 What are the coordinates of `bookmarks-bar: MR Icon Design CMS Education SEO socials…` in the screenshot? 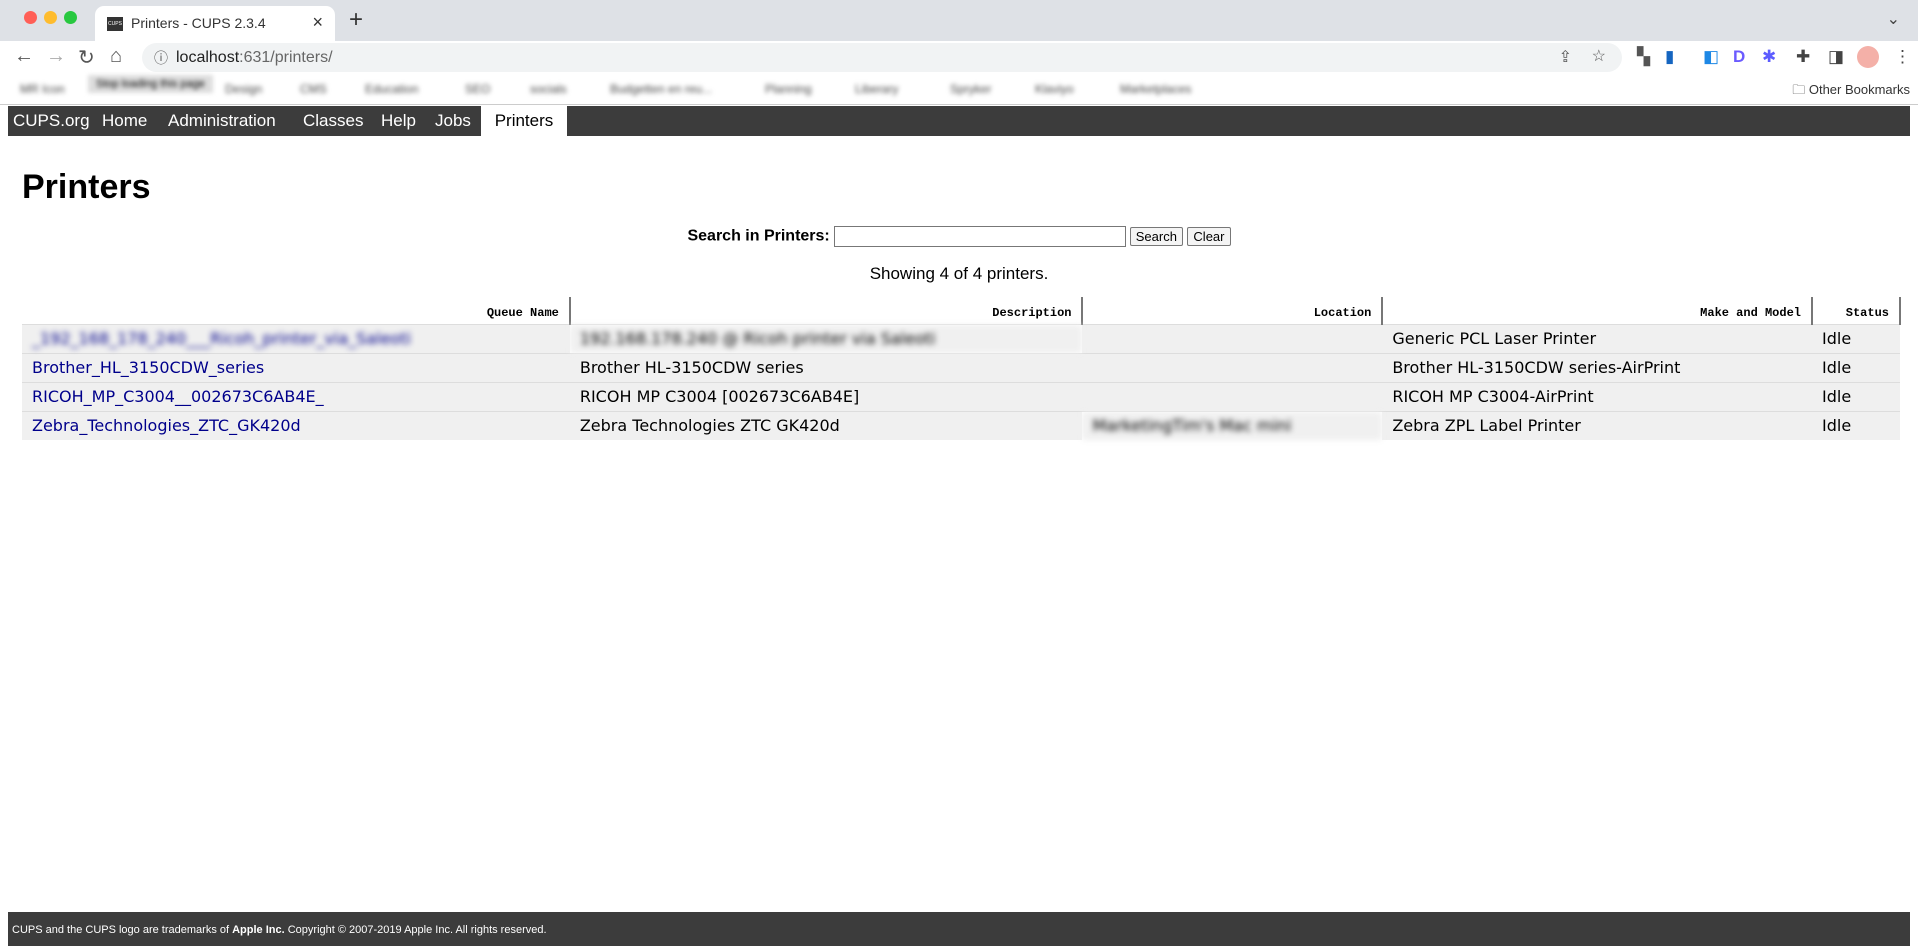 It's located at (959, 89).